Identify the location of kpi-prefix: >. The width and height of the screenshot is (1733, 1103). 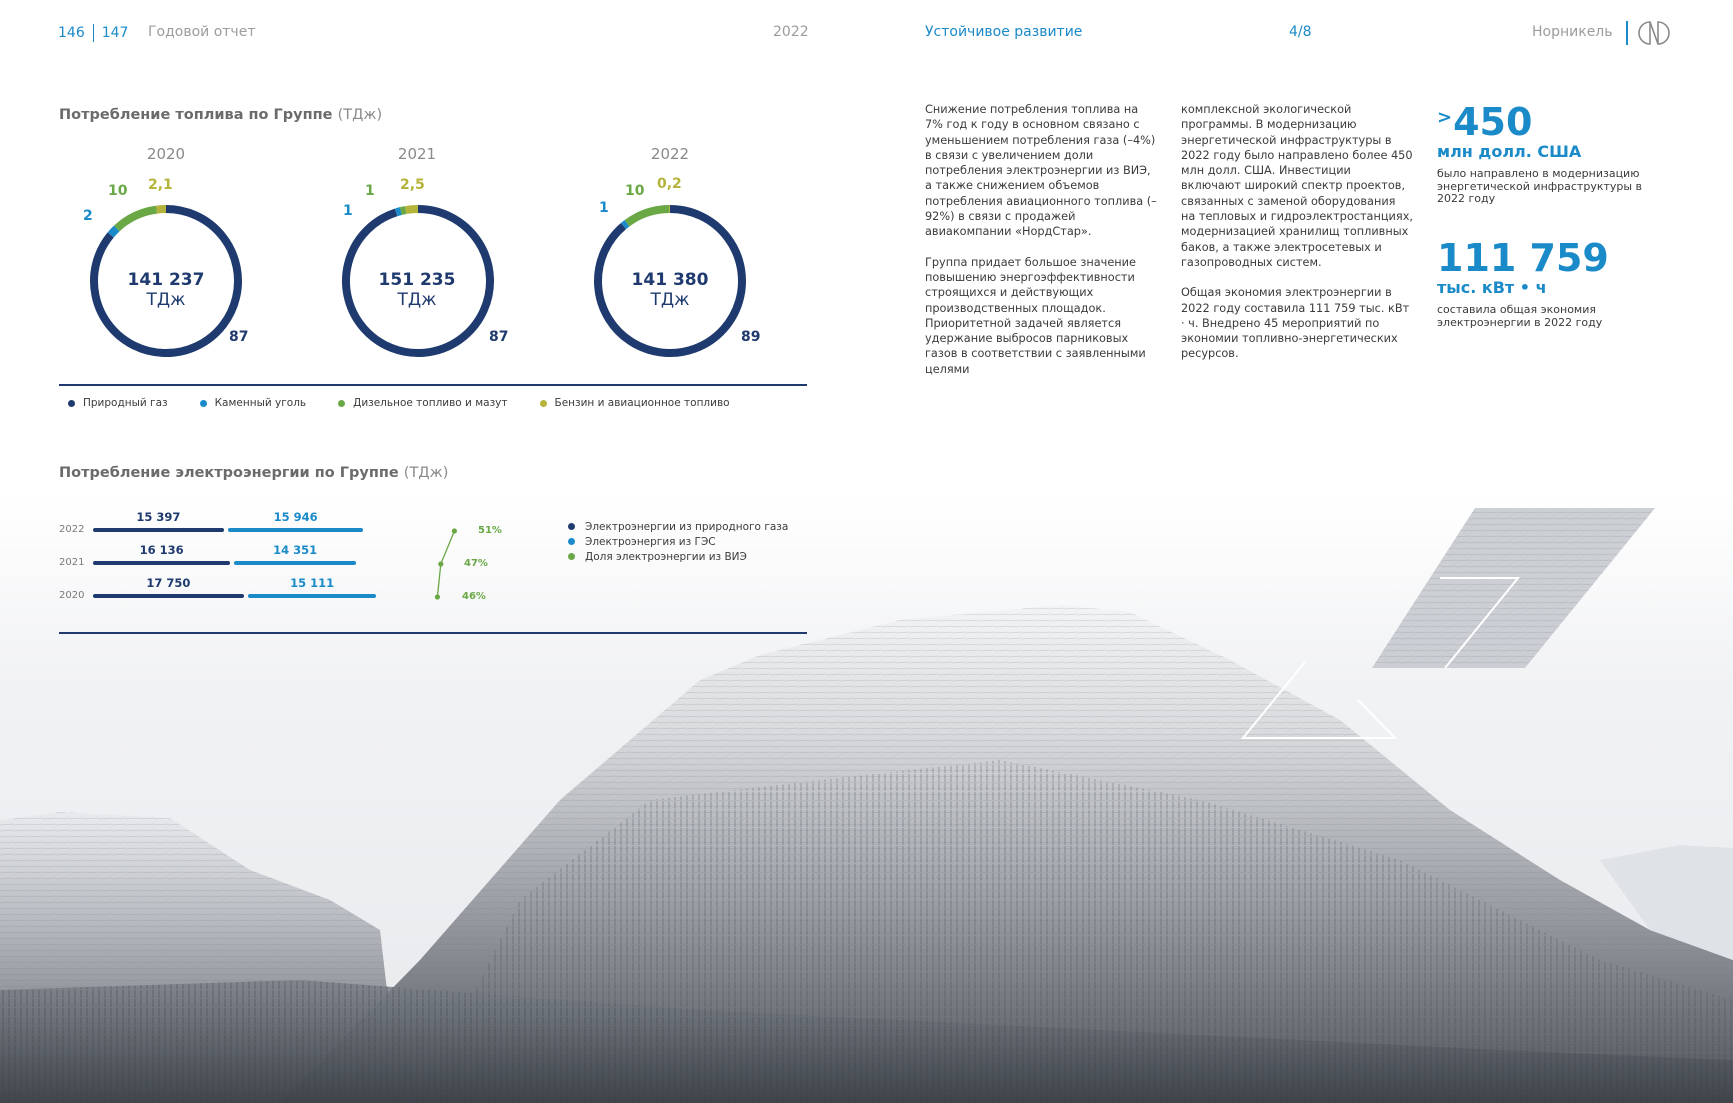
(1445, 117).